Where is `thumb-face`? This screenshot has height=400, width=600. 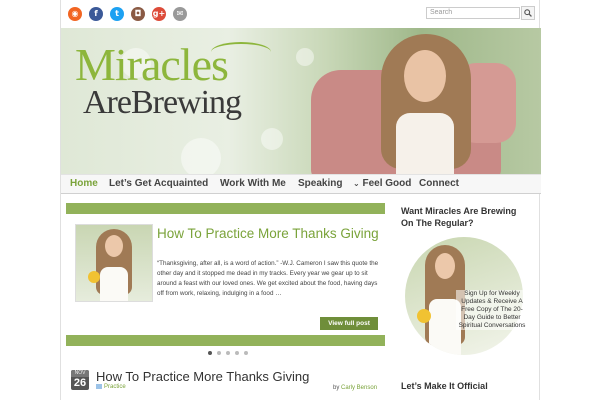 thumb-face is located at coordinates (114, 246).